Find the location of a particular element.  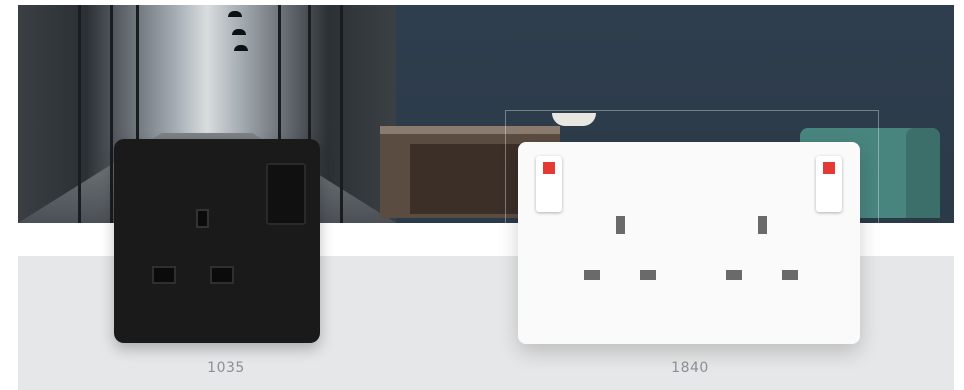

product-code-caption: 1840 is located at coordinates (690, 368).